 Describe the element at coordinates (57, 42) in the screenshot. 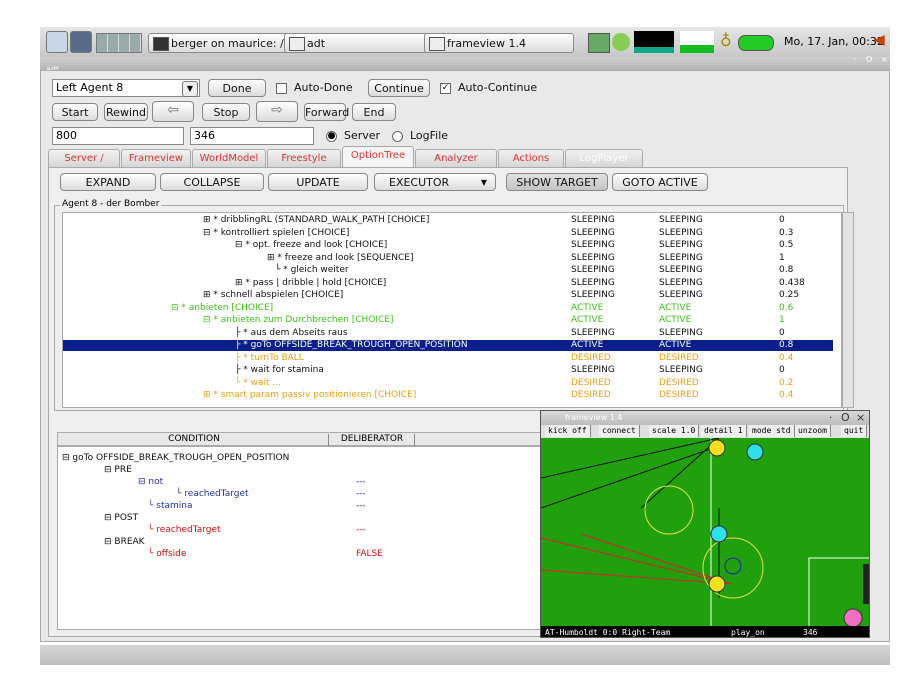

I see `start-menu-icon` at that location.